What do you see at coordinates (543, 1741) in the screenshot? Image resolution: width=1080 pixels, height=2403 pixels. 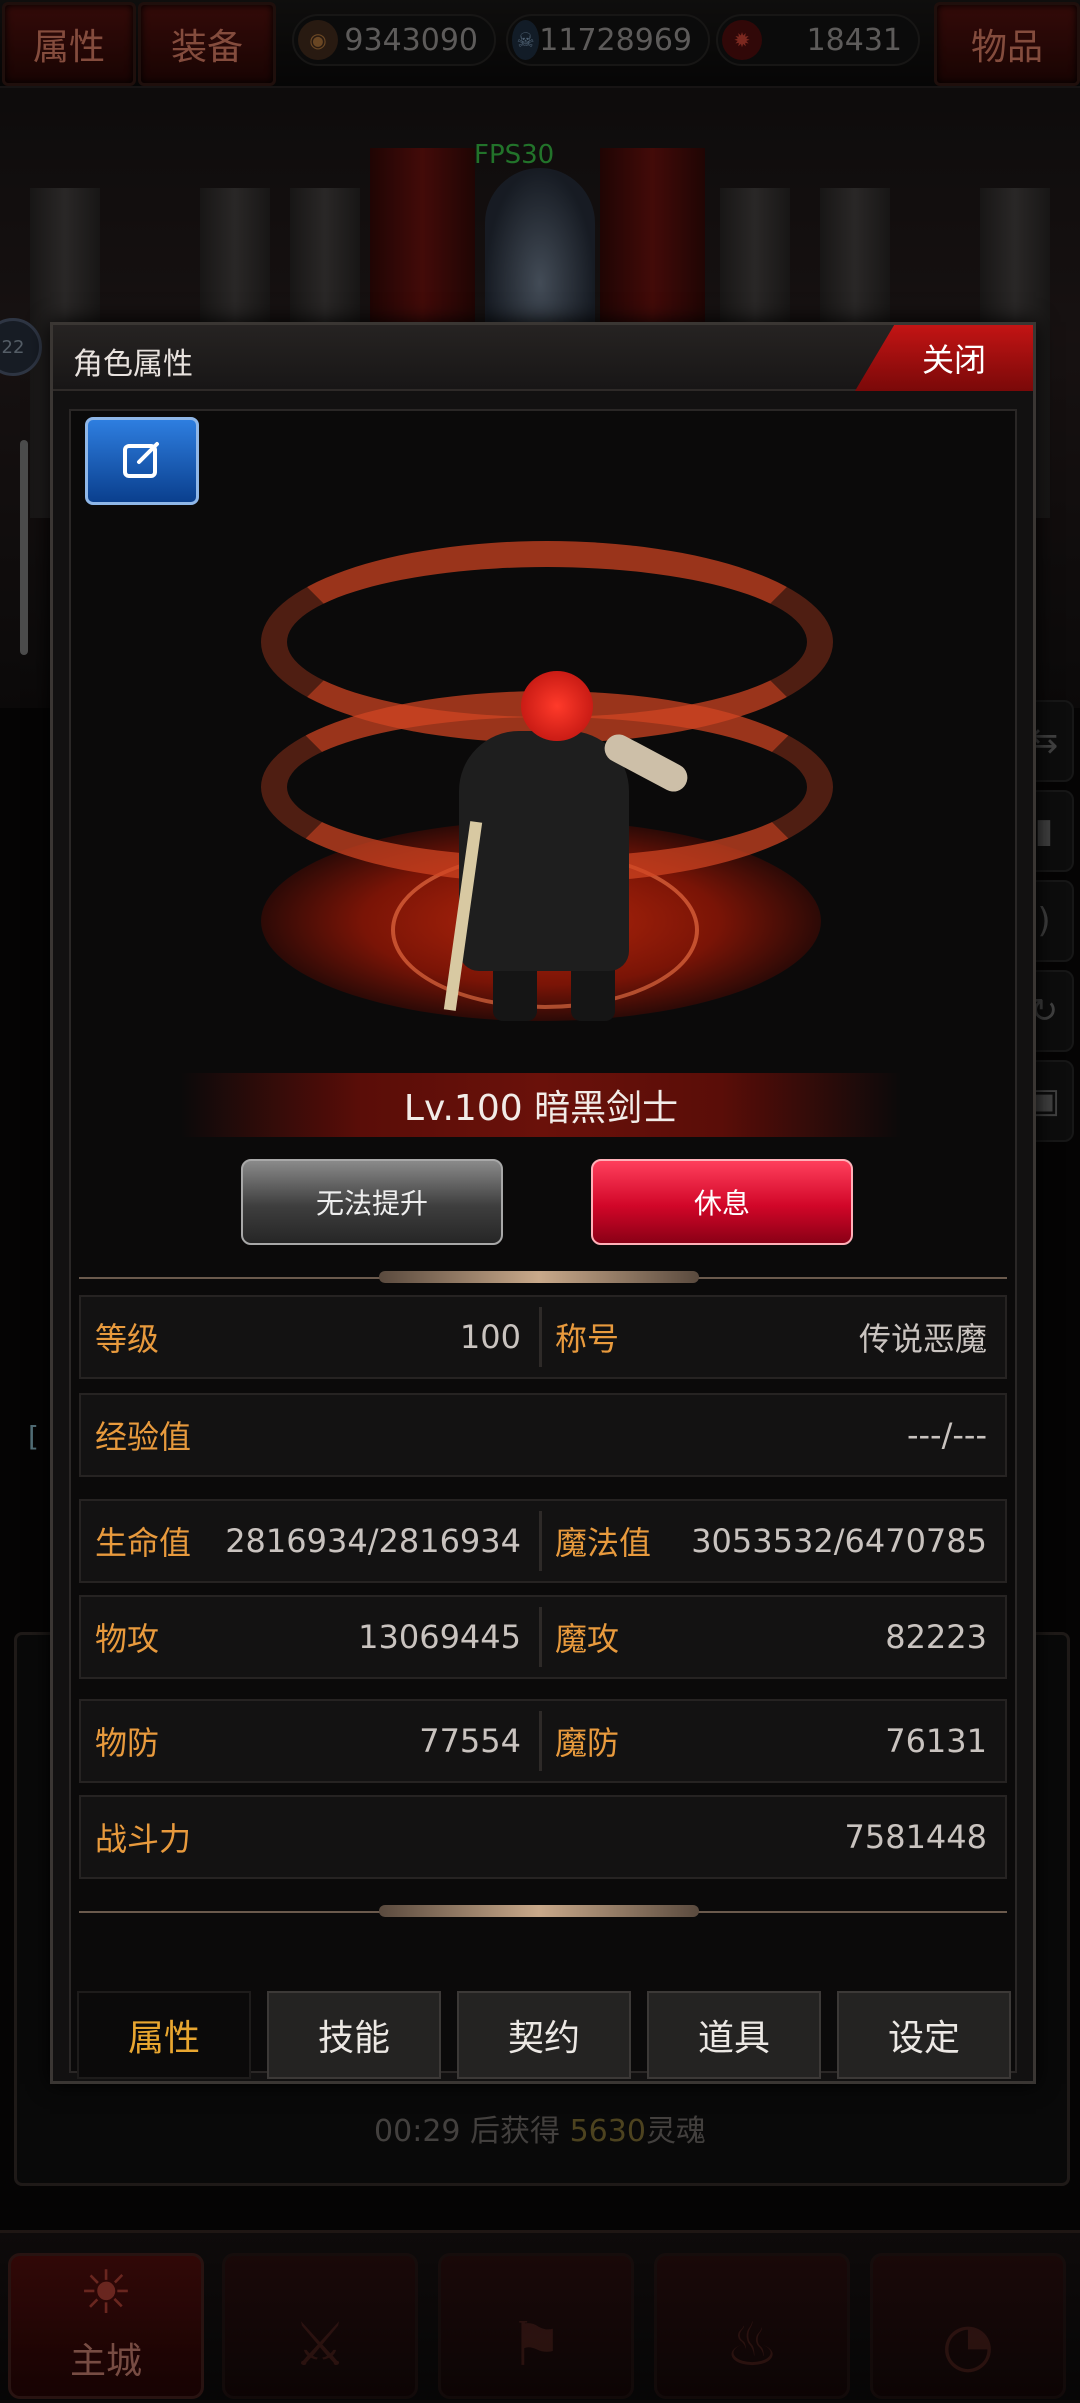 I see `stat-row-defense: 物防 77554 魔防 76131` at bounding box center [543, 1741].